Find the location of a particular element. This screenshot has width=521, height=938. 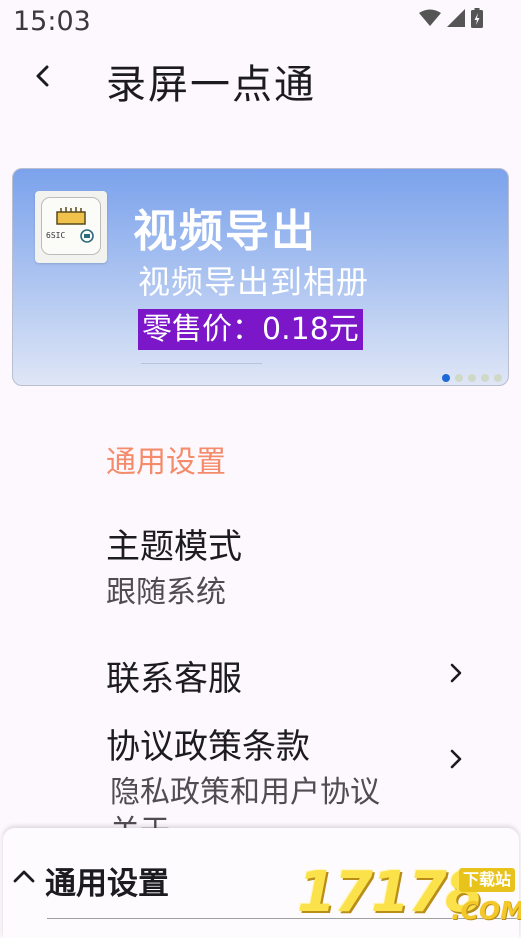

status-icons is located at coordinates (451, 18).